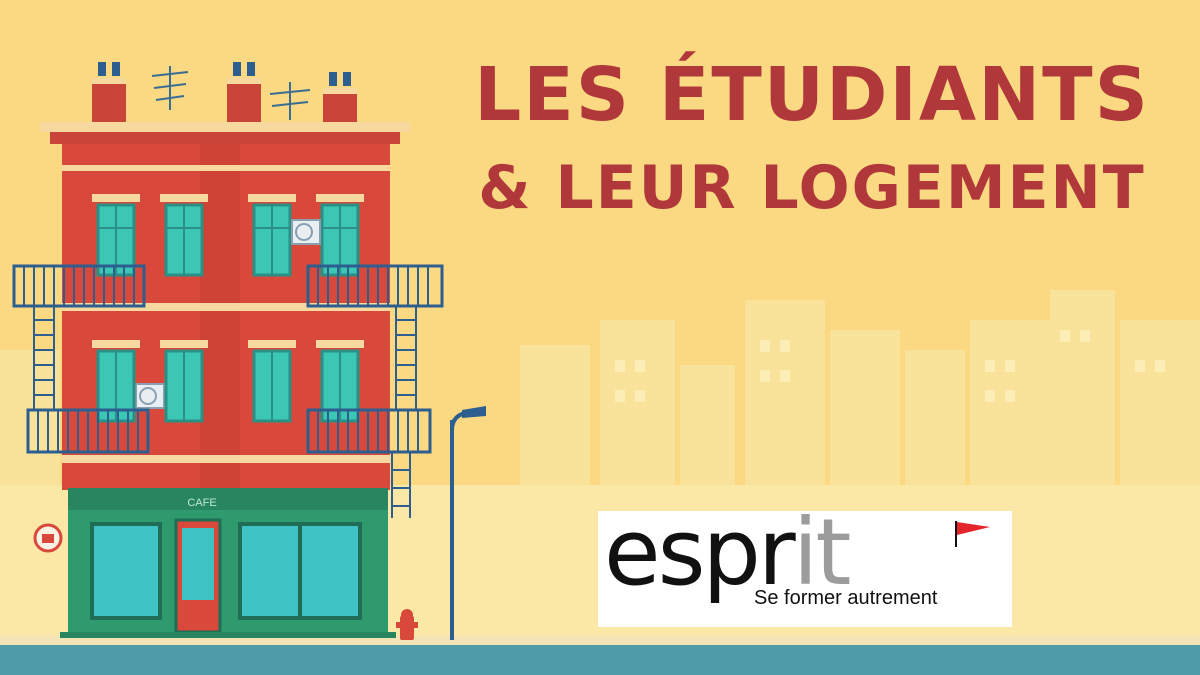 The width and height of the screenshot is (1200, 675). Describe the element at coordinates (812, 95) in the screenshot. I see `title-line-1: LES ÉTUDIANTS` at that location.